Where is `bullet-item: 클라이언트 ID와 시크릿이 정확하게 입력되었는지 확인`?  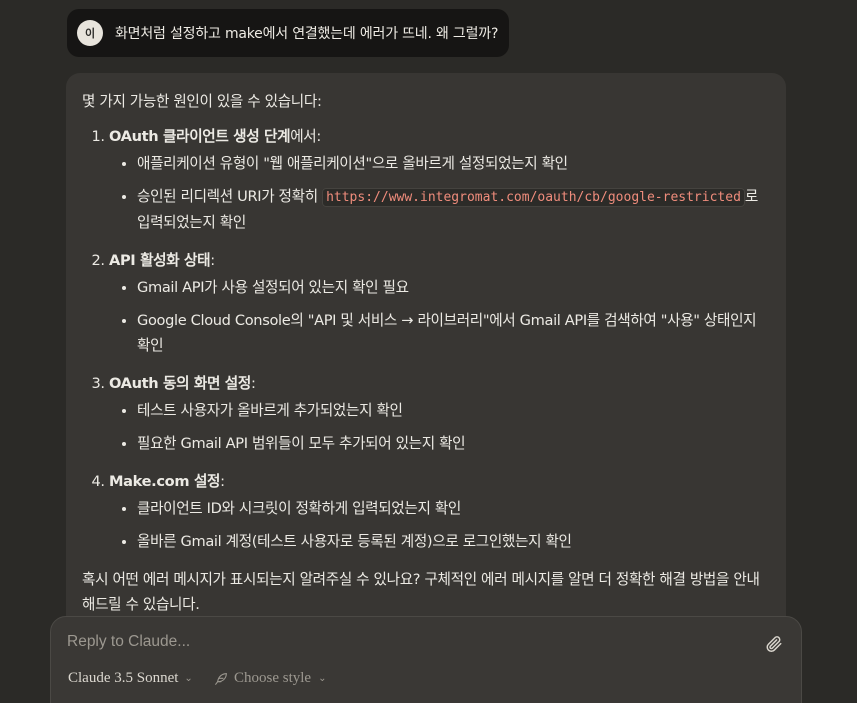 bullet-item: 클라이언트 ID와 시크릿이 정확하게 입력되었는지 확인 is located at coordinates (451, 508).